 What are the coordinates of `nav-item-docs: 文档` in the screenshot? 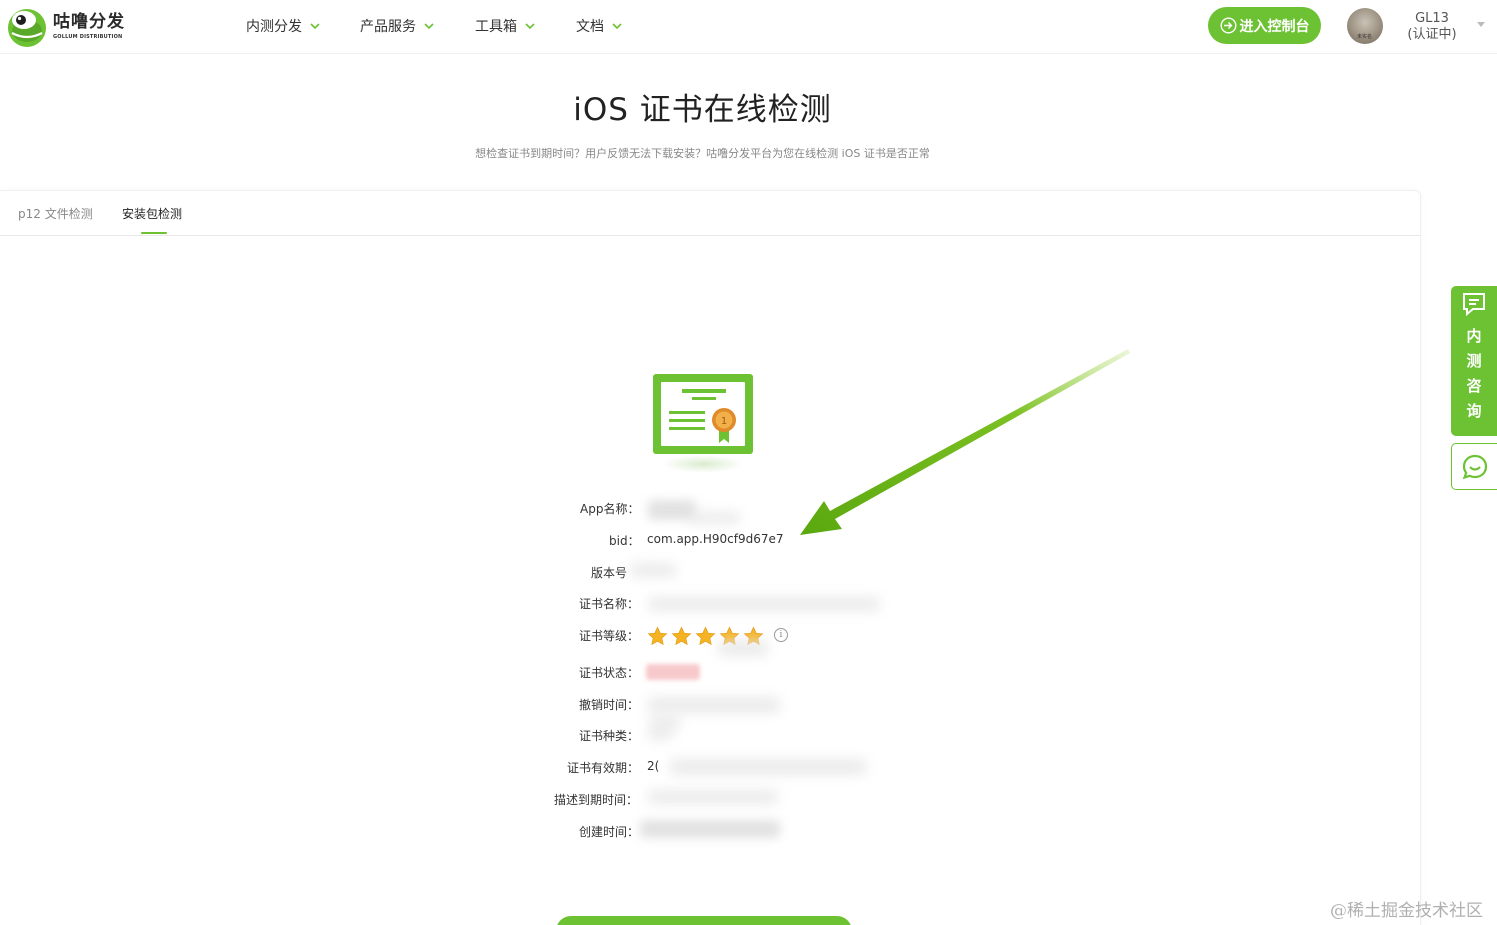 It's located at (599, 26).